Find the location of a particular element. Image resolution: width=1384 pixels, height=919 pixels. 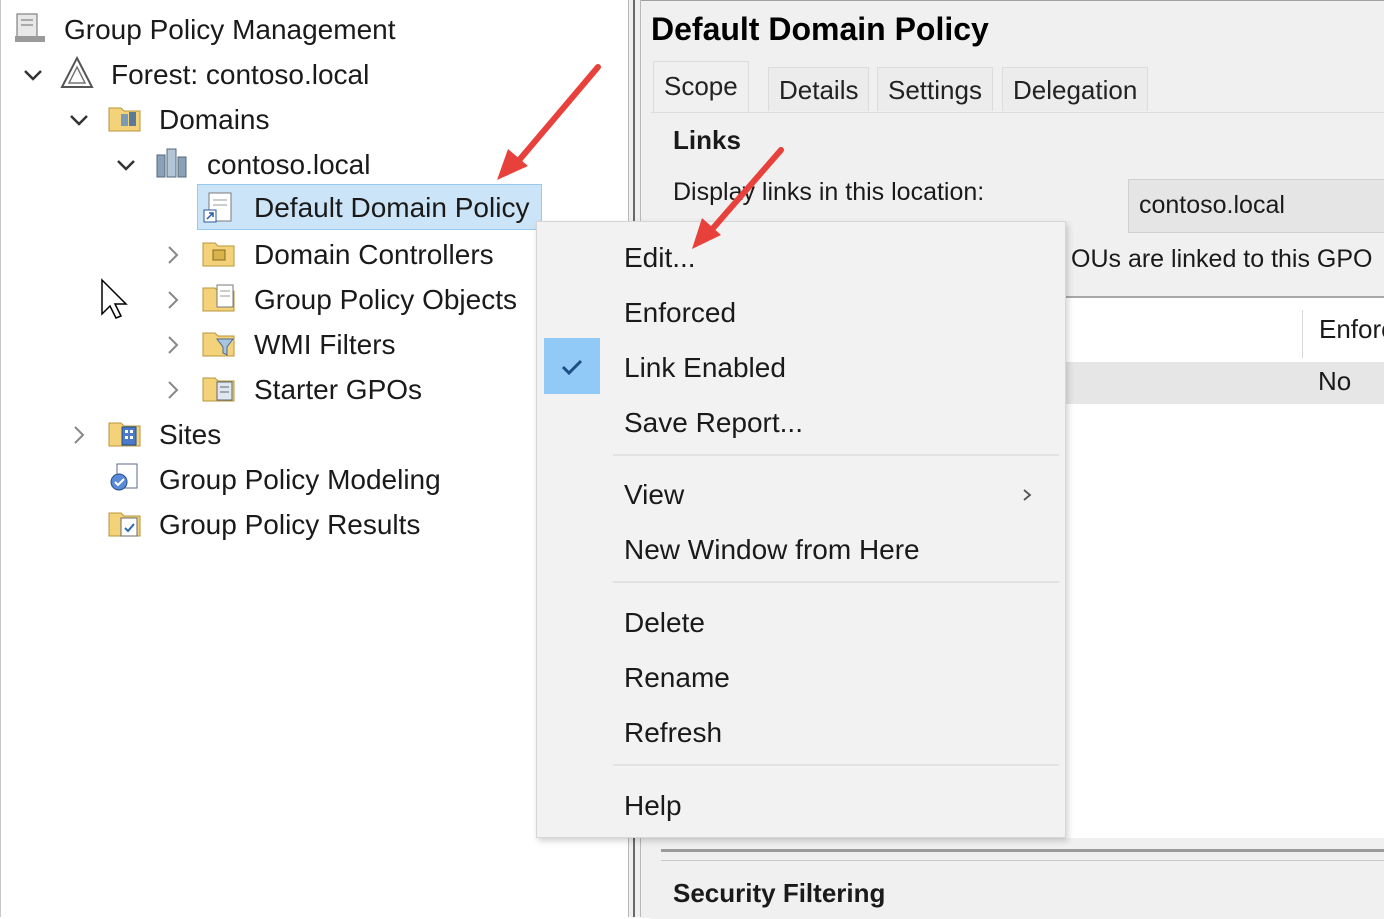

menu-item-label: Delete is located at coordinates (664, 622).